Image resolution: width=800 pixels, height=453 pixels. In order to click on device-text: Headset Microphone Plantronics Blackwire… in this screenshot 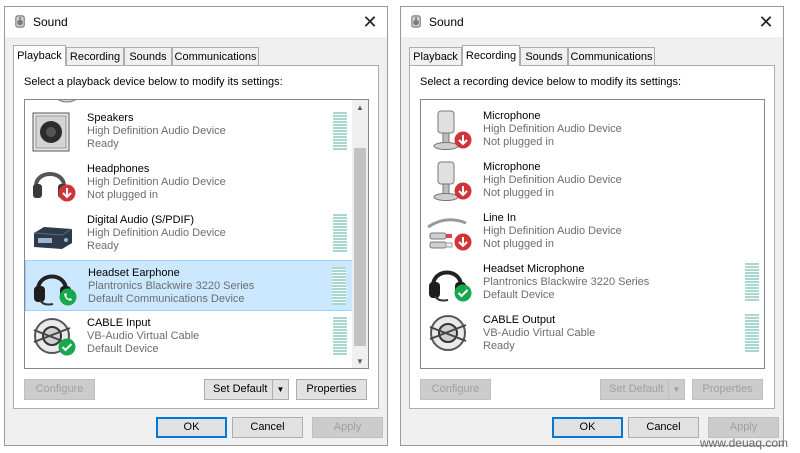, I will do `click(566, 282)`.